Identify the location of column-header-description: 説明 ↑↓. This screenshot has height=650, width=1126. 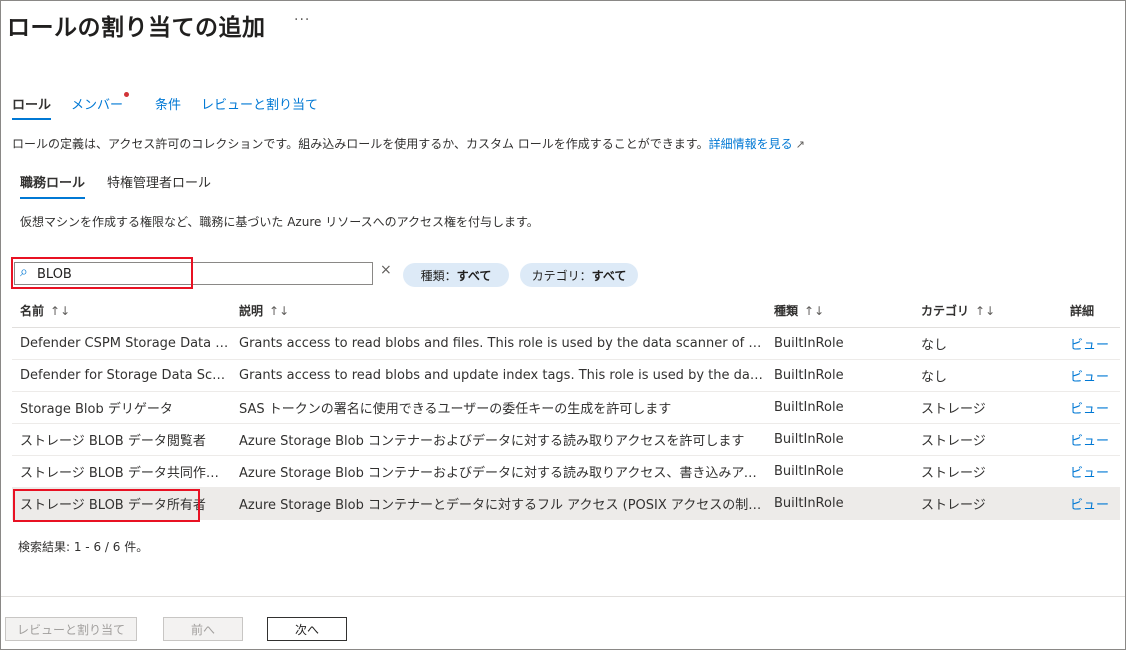
(498, 311).